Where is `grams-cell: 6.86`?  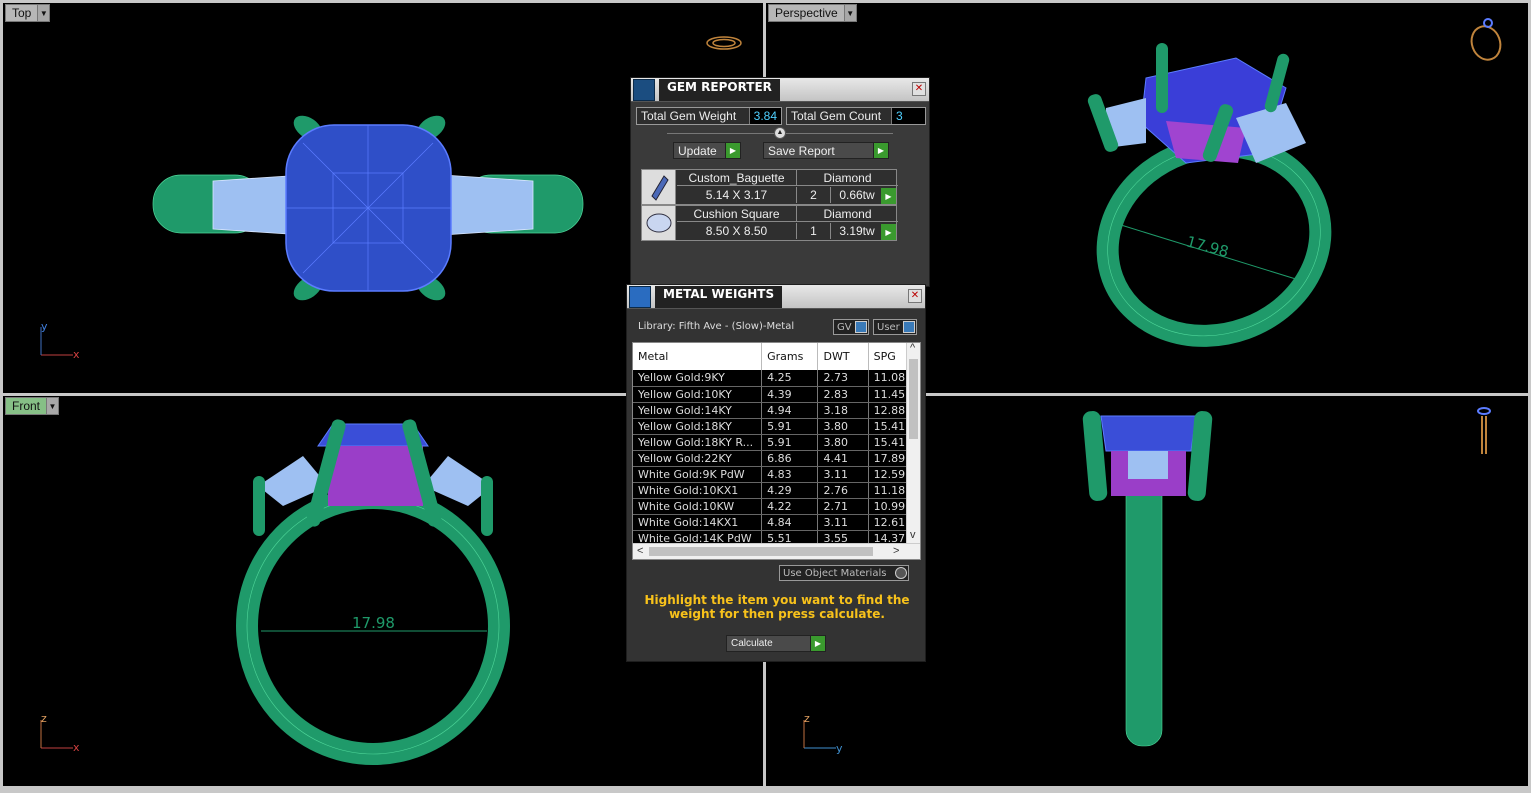
grams-cell: 6.86 is located at coordinates (790, 458).